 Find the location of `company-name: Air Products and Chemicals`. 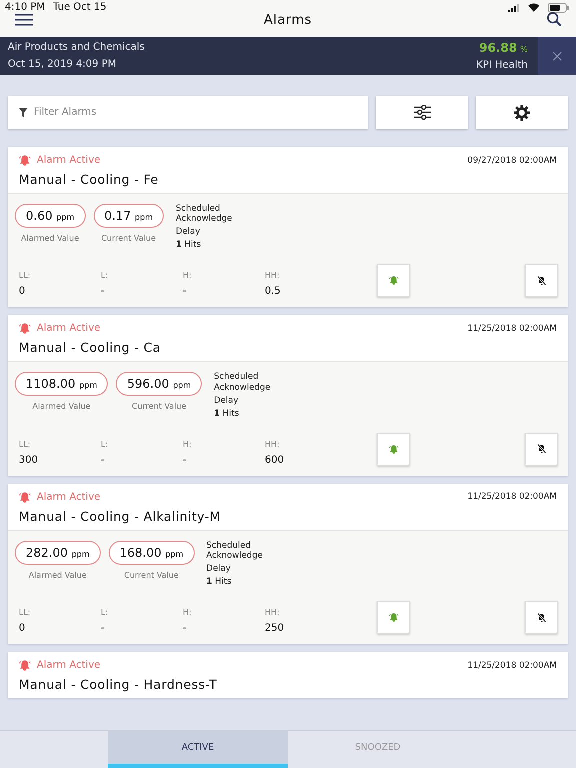

company-name: Air Products and Chemicals is located at coordinates (77, 47).